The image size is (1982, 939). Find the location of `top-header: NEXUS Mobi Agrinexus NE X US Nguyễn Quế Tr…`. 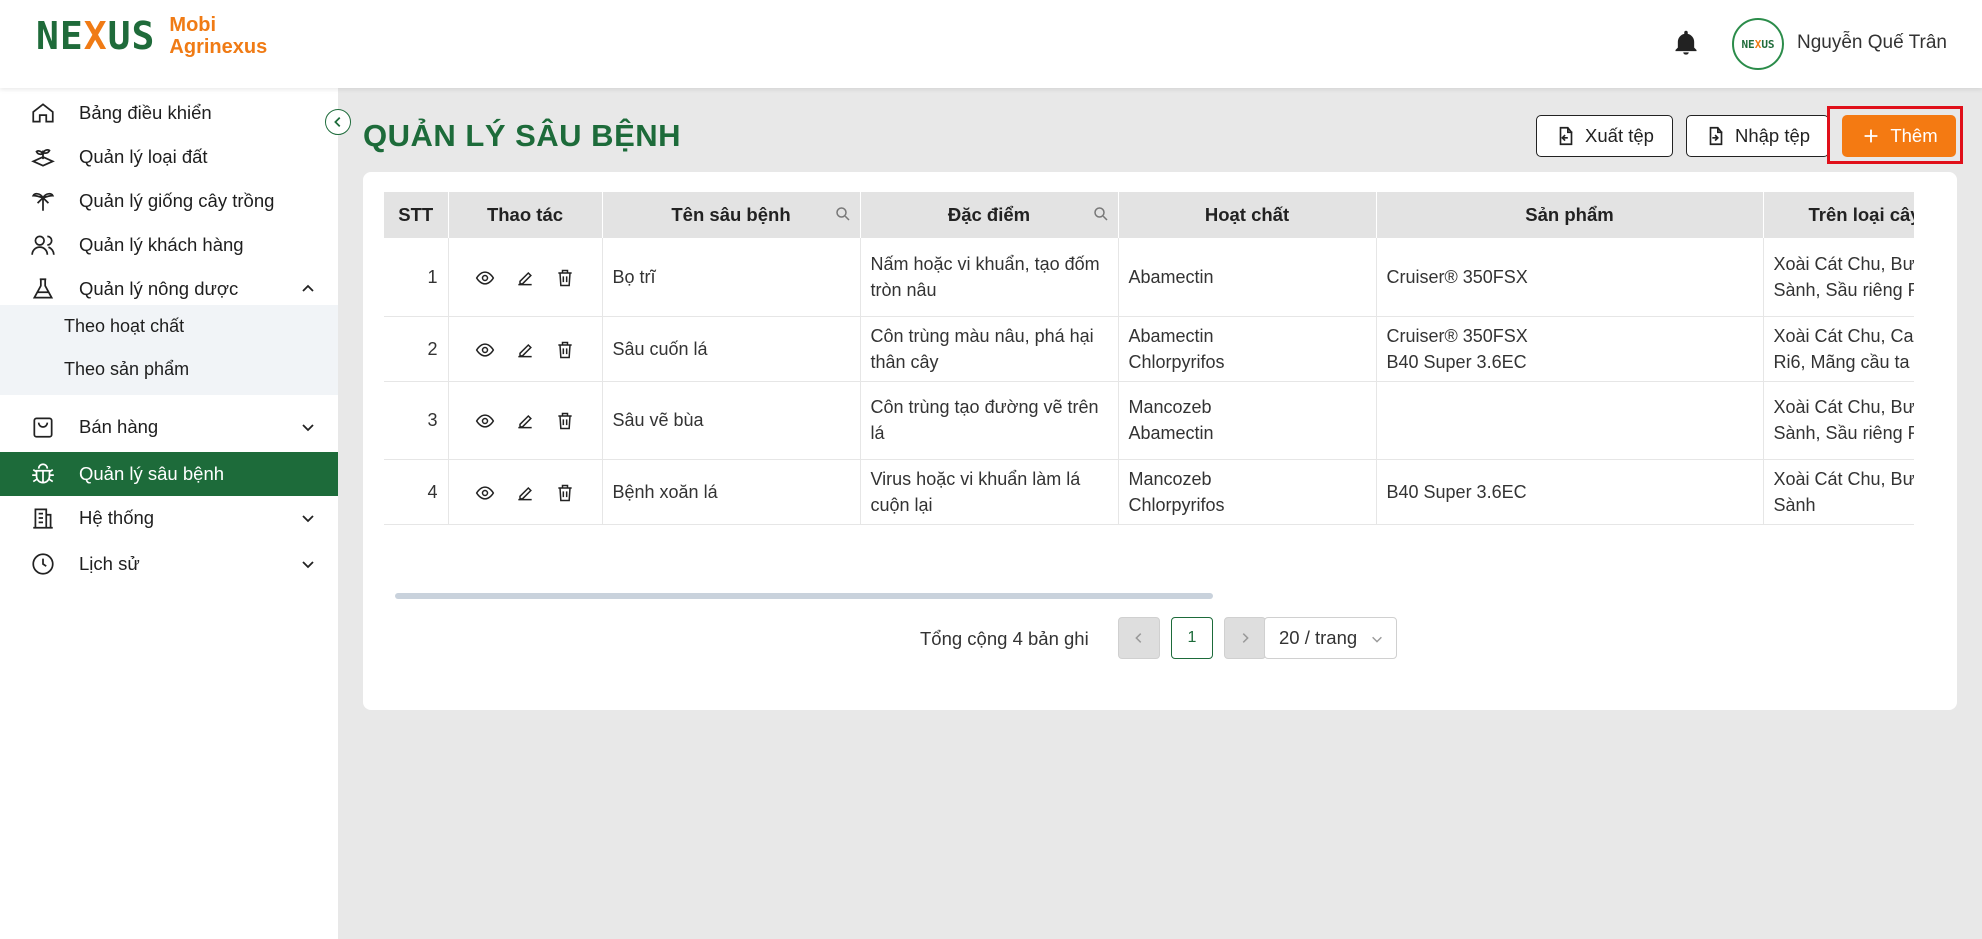

top-header: NEXUS Mobi Agrinexus NE X US Nguyễn Quế Tr… is located at coordinates (991, 44).